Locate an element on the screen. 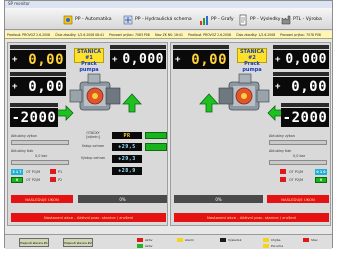 This screenshot has width=337, height=257. menu-label: PP - Grafy is located at coordinates (222, 19).